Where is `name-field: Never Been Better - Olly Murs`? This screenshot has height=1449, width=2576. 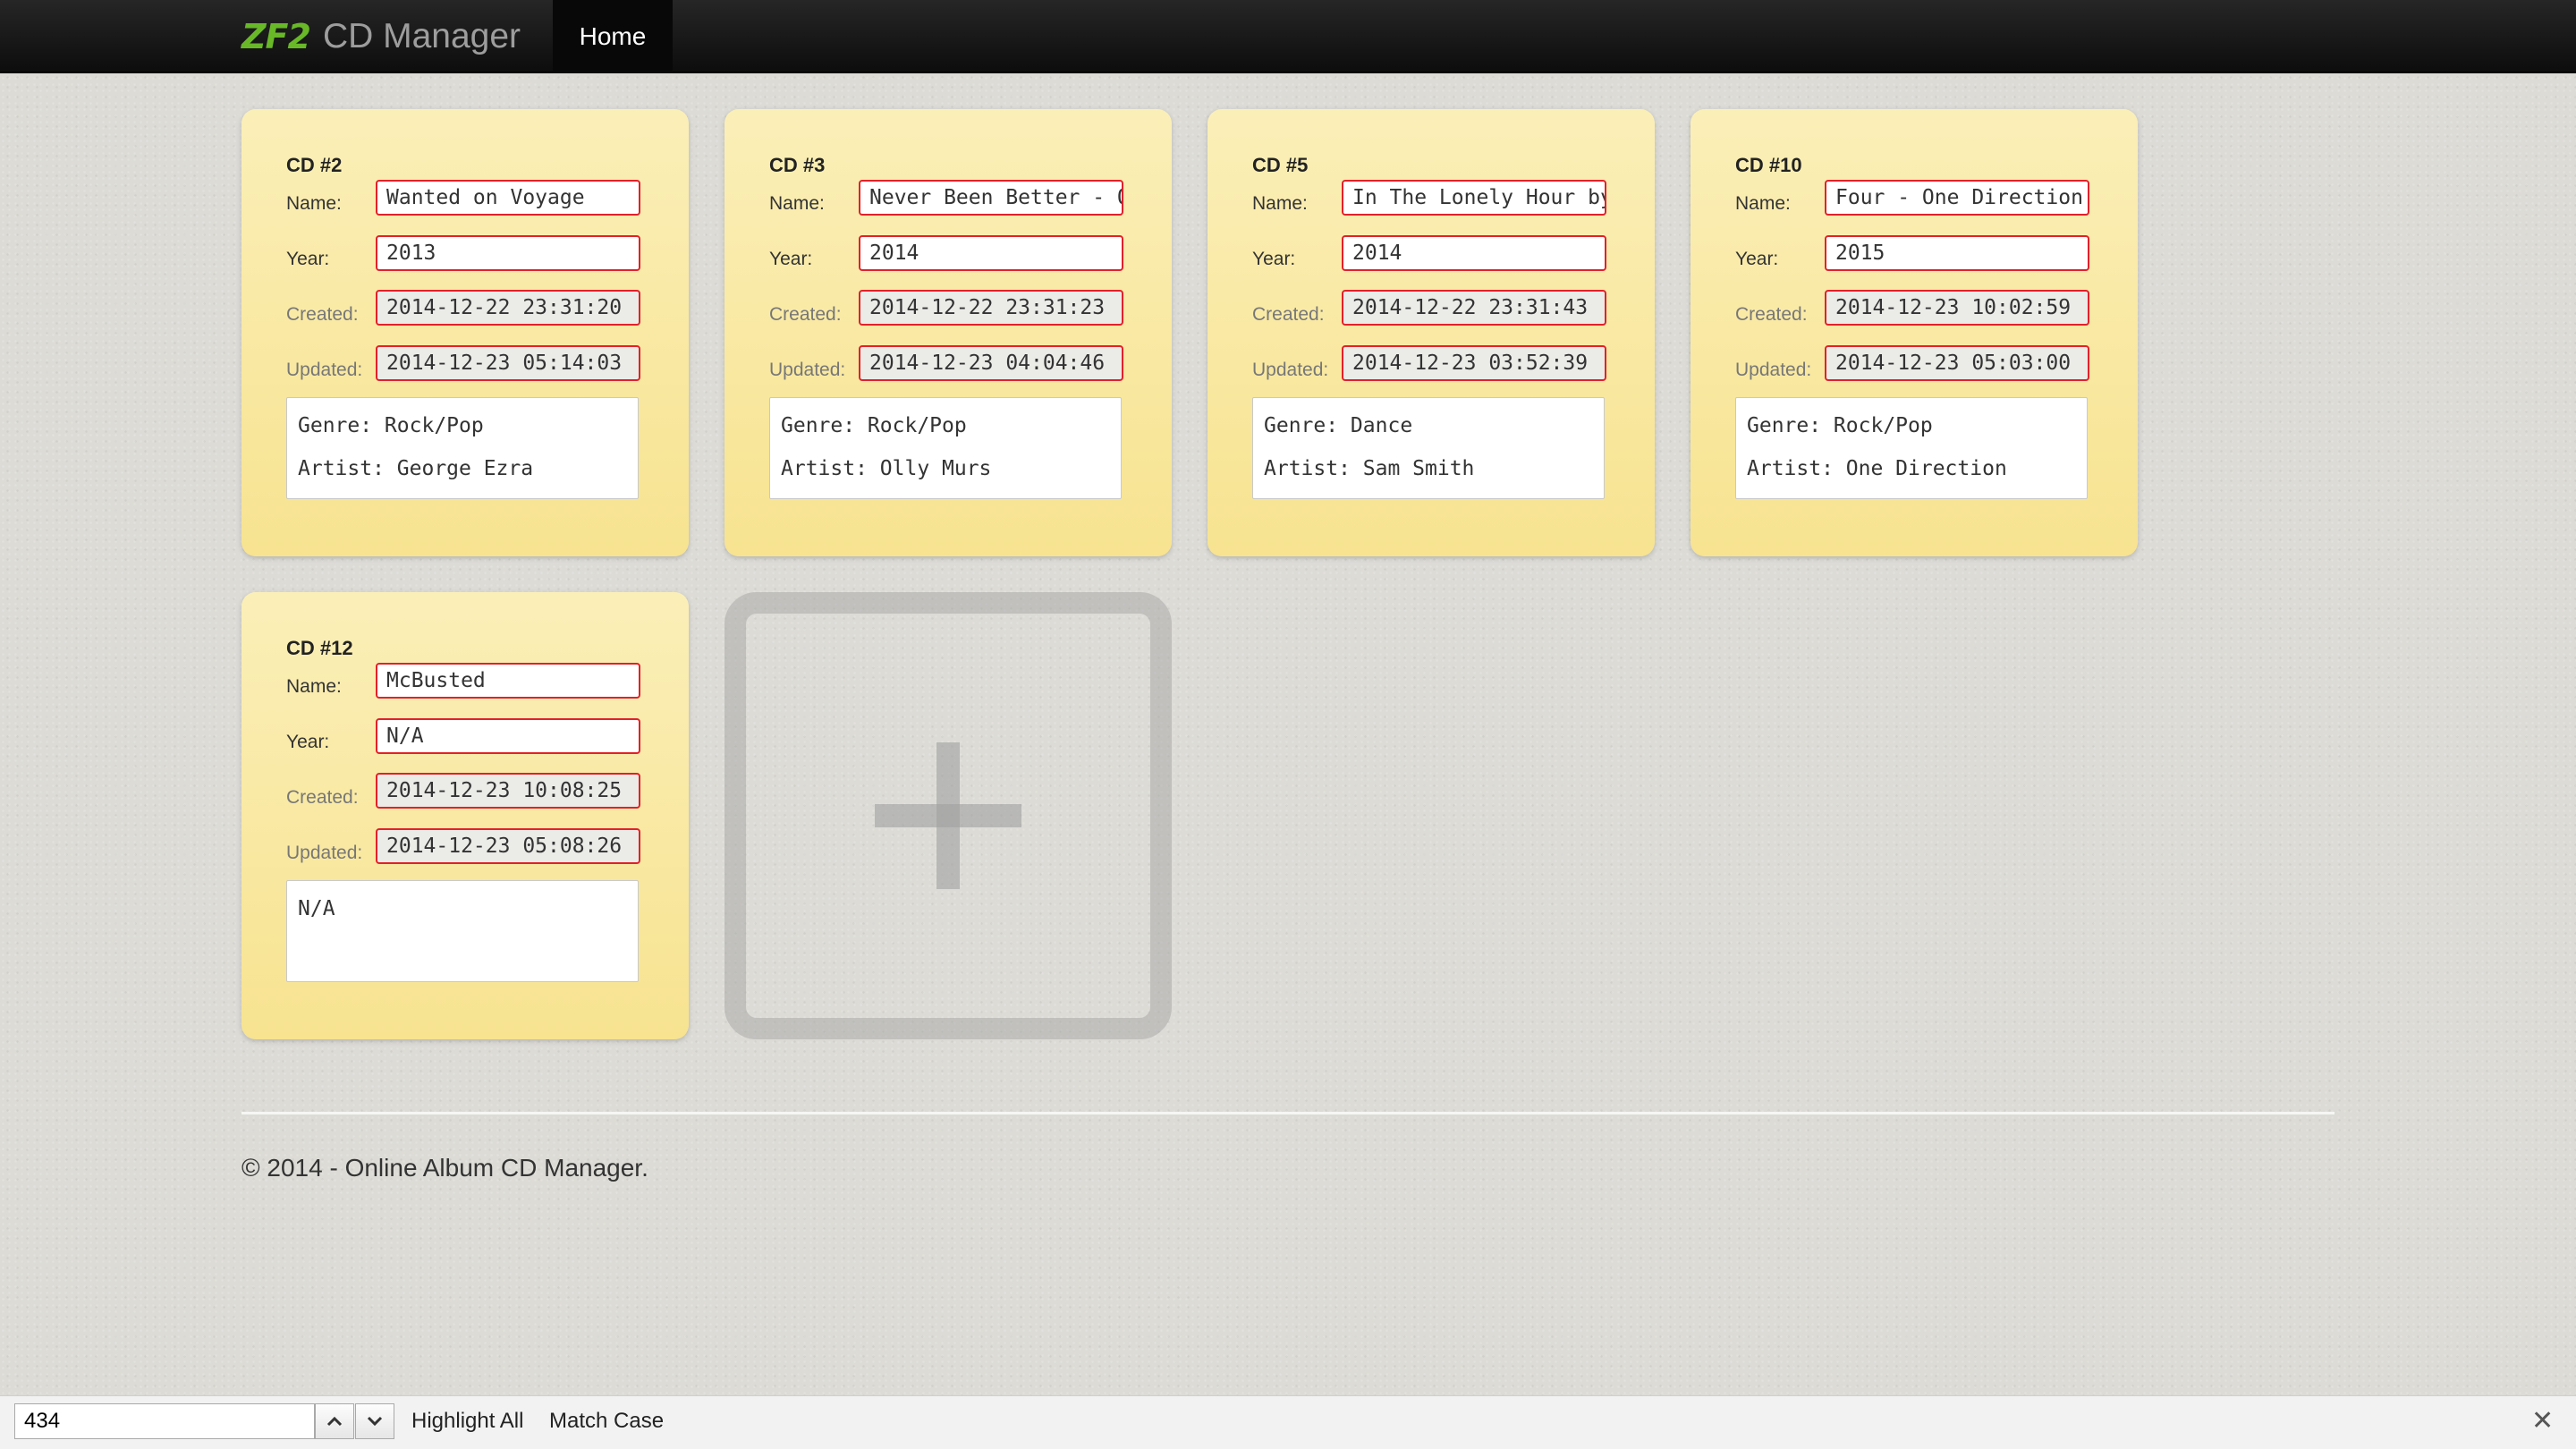 name-field: Never Been Better - Olly Murs is located at coordinates (991, 198).